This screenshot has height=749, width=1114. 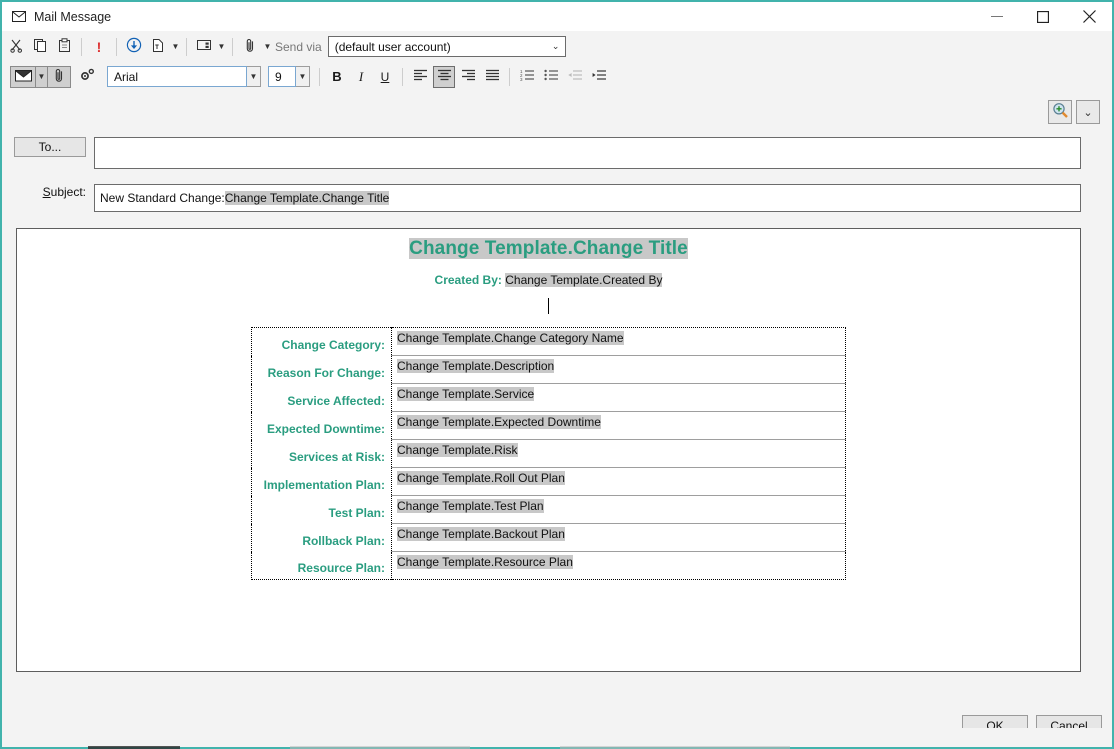 I want to click on font-family-value: Arial, so click(x=126, y=76).